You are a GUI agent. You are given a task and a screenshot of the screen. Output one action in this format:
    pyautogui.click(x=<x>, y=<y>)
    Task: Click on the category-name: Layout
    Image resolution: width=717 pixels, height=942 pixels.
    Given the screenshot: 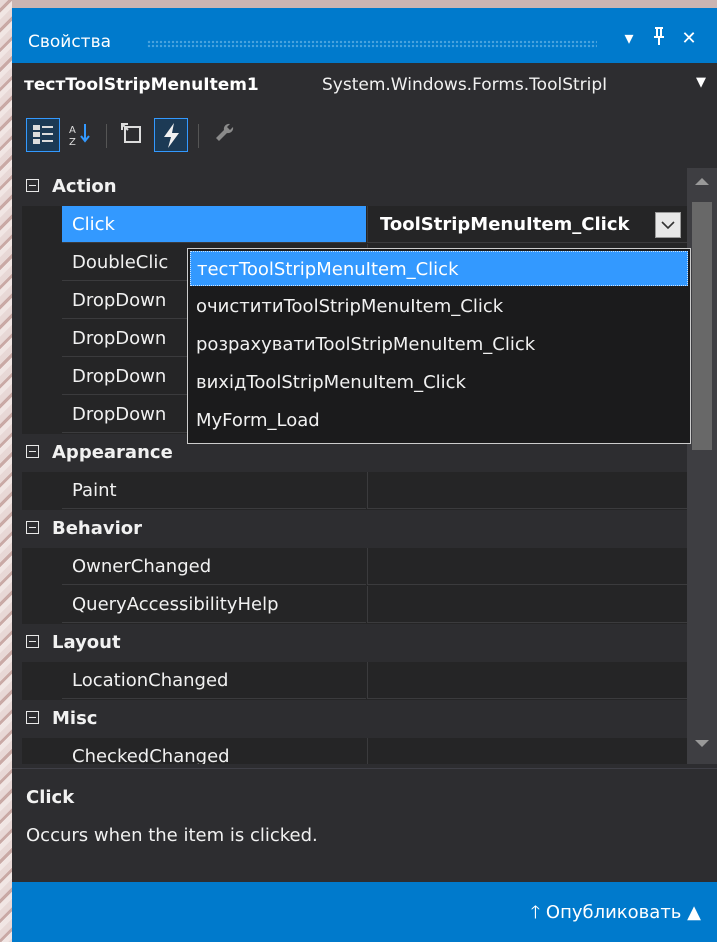 What is the action you would take?
    pyautogui.click(x=86, y=642)
    